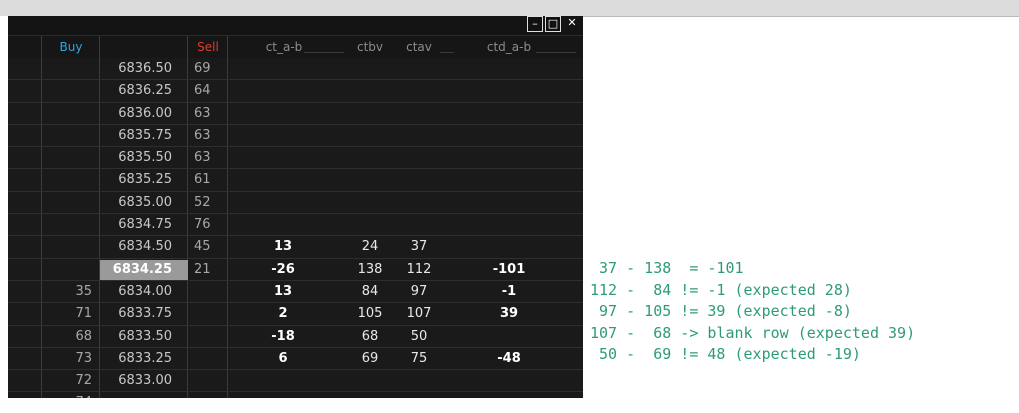 The width and height of the screenshot is (1019, 413). I want to click on ladder-row: 6835.75 63, so click(295, 136).